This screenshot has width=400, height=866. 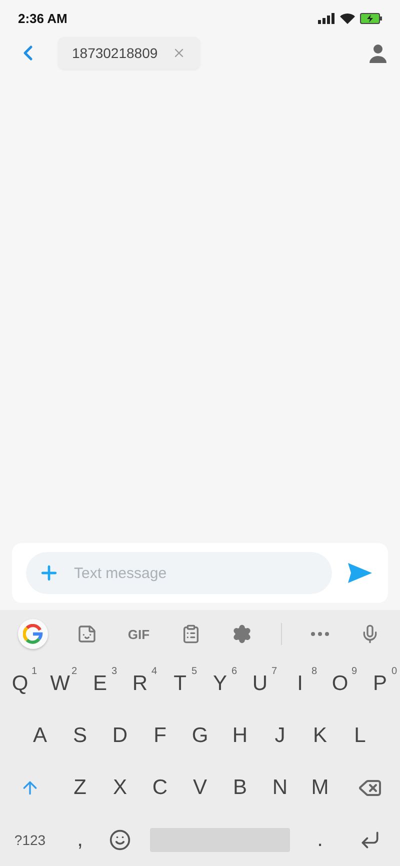 What do you see at coordinates (394, 671) in the screenshot?
I see `key-hint: 0` at bounding box center [394, 671].